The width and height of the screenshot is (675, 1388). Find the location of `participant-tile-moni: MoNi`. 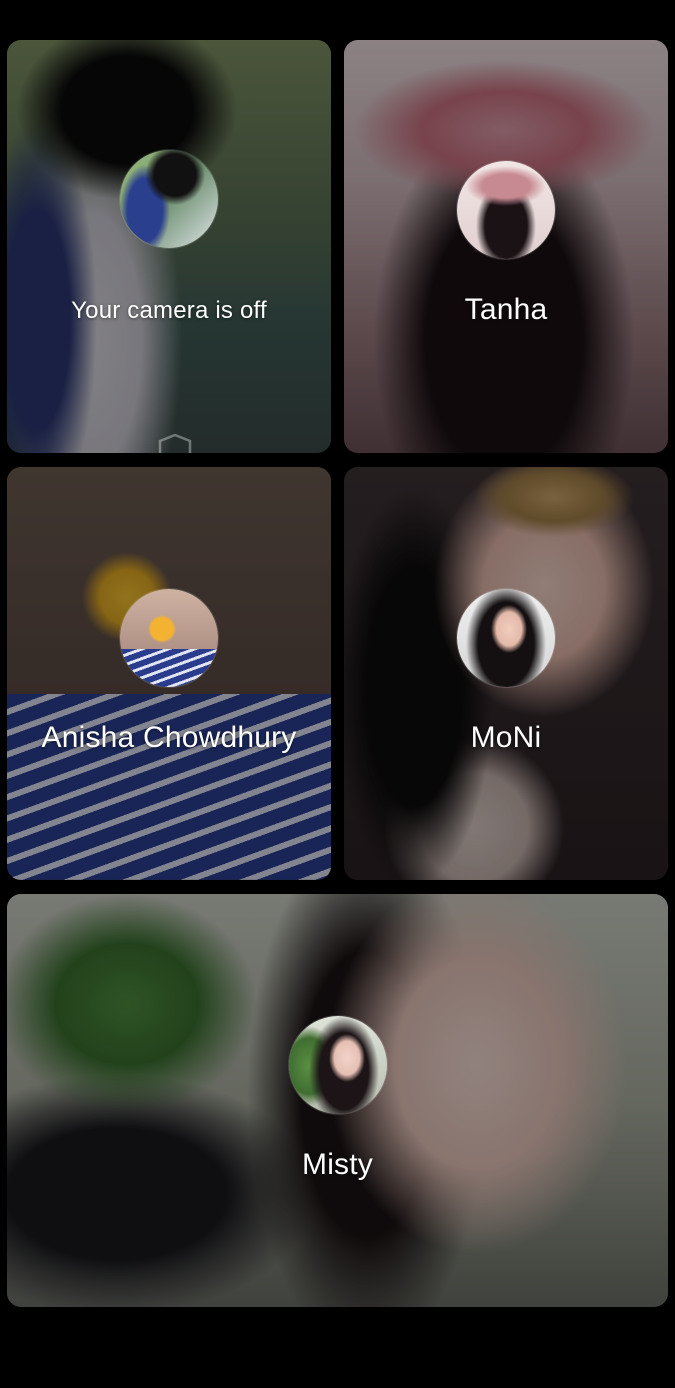

participant-tile-moni: MoNi is located at coordinates (506, 673).